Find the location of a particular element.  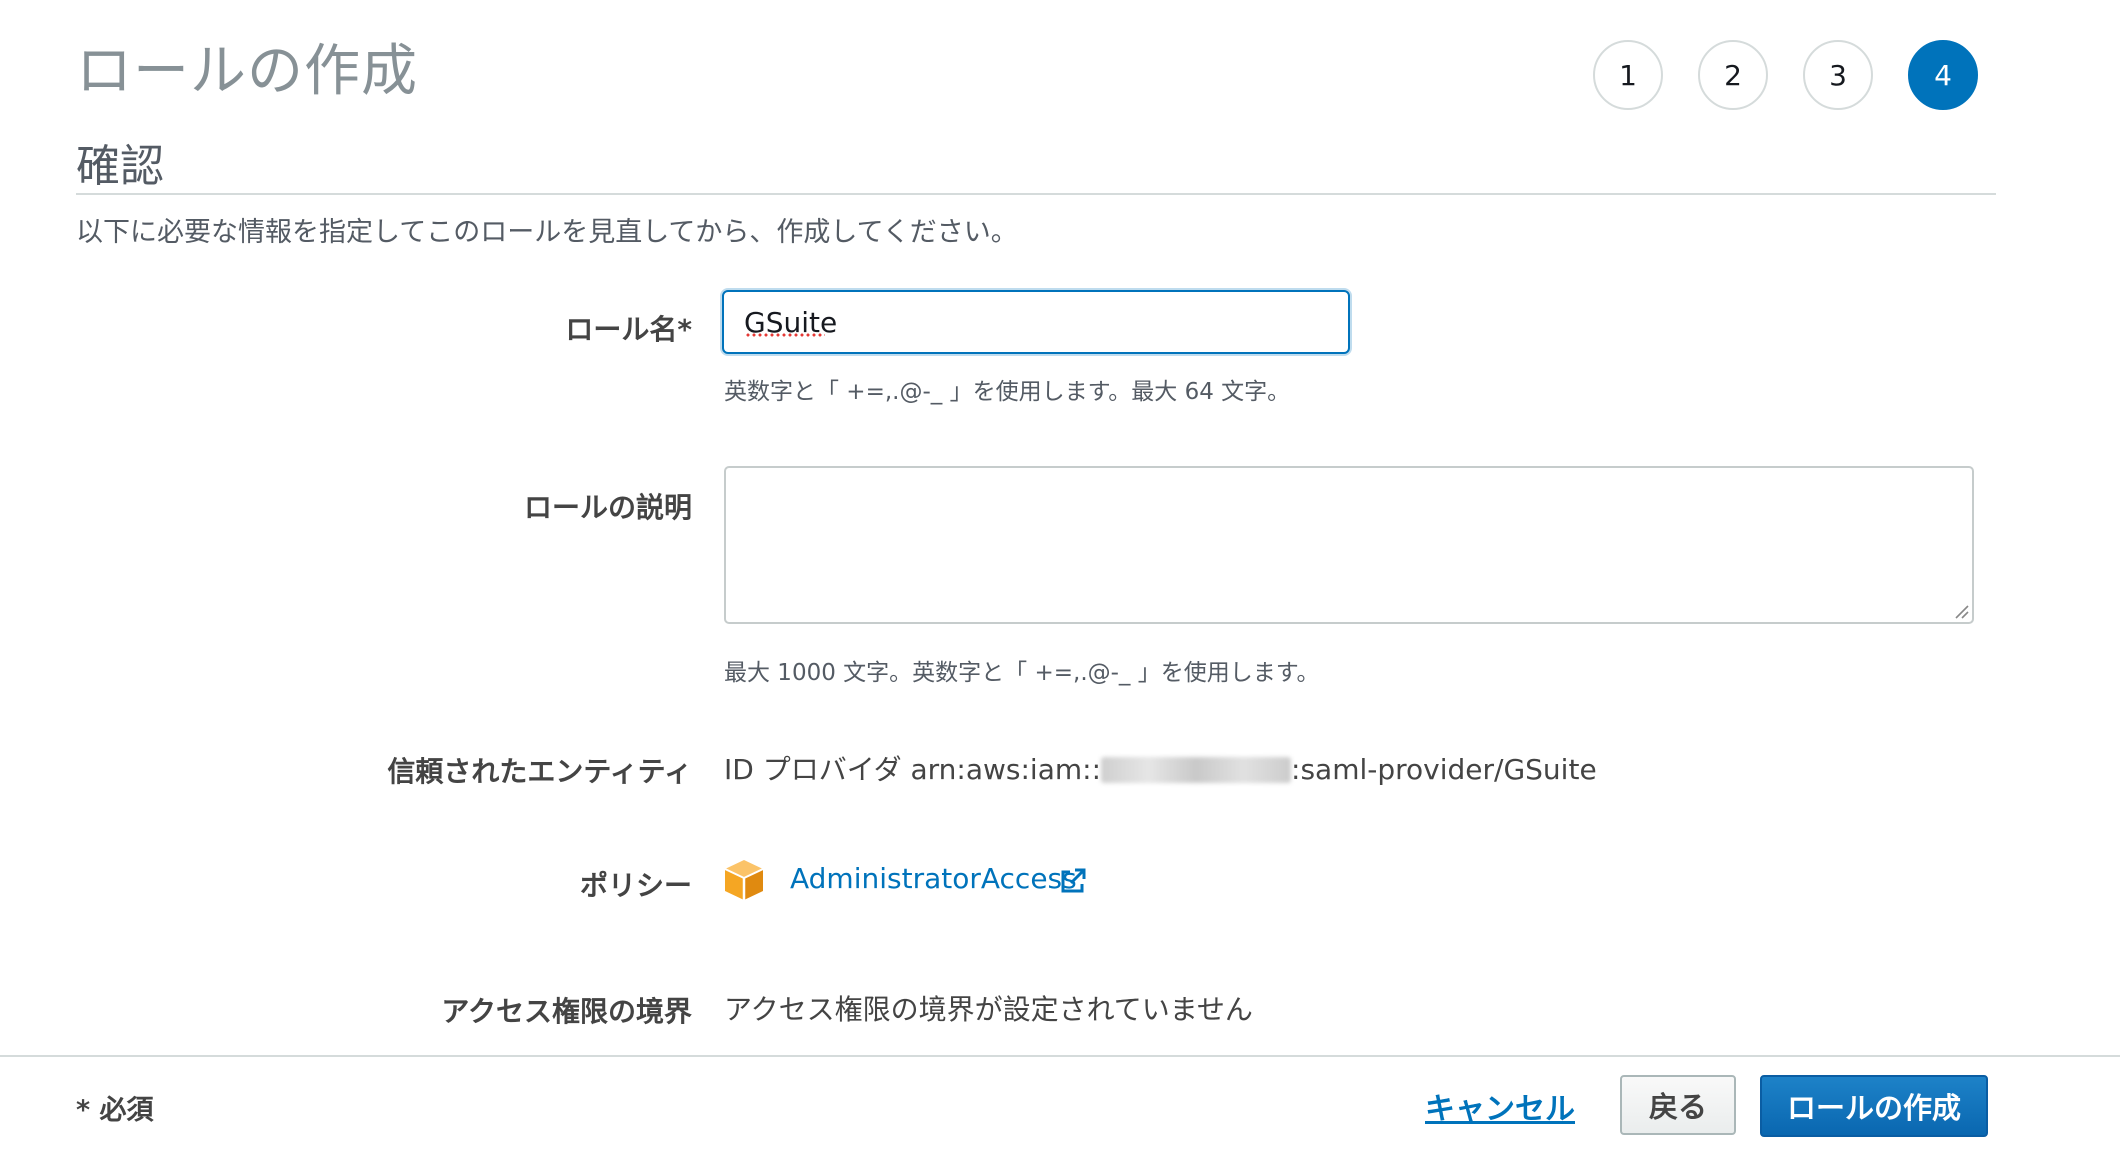

required-note: * 必須 is located at coordinates (115, 1110).